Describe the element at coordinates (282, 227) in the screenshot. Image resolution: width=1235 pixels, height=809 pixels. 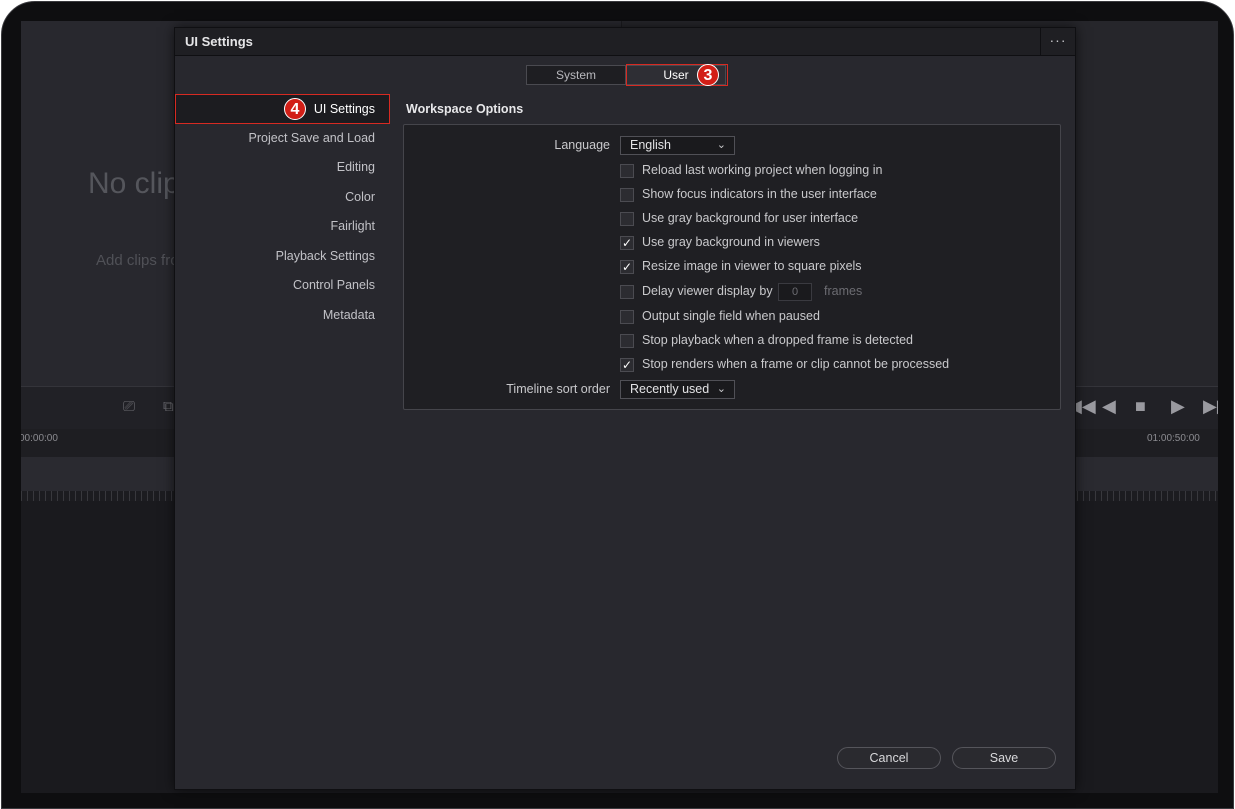
I see `sidebar-item-fairlight: Fairlight` at that location.